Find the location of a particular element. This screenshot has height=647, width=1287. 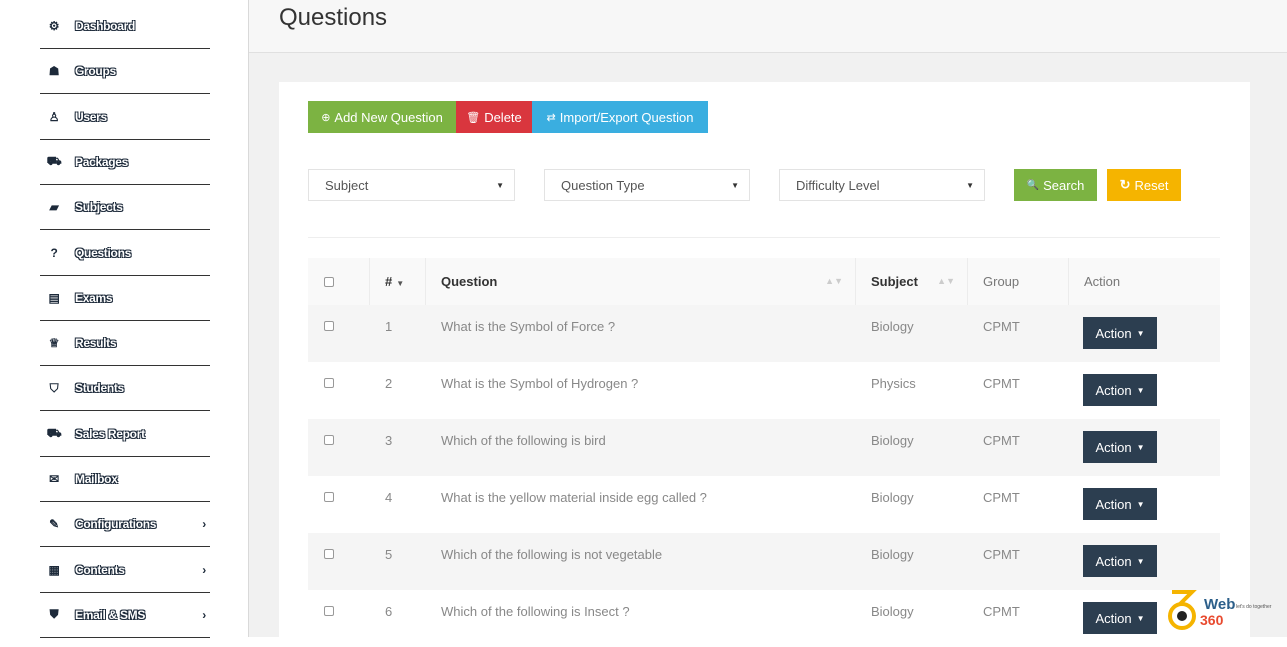

sidebar-item-sales-report: ⛟ Sales Report is located at coordinates (125, 434).